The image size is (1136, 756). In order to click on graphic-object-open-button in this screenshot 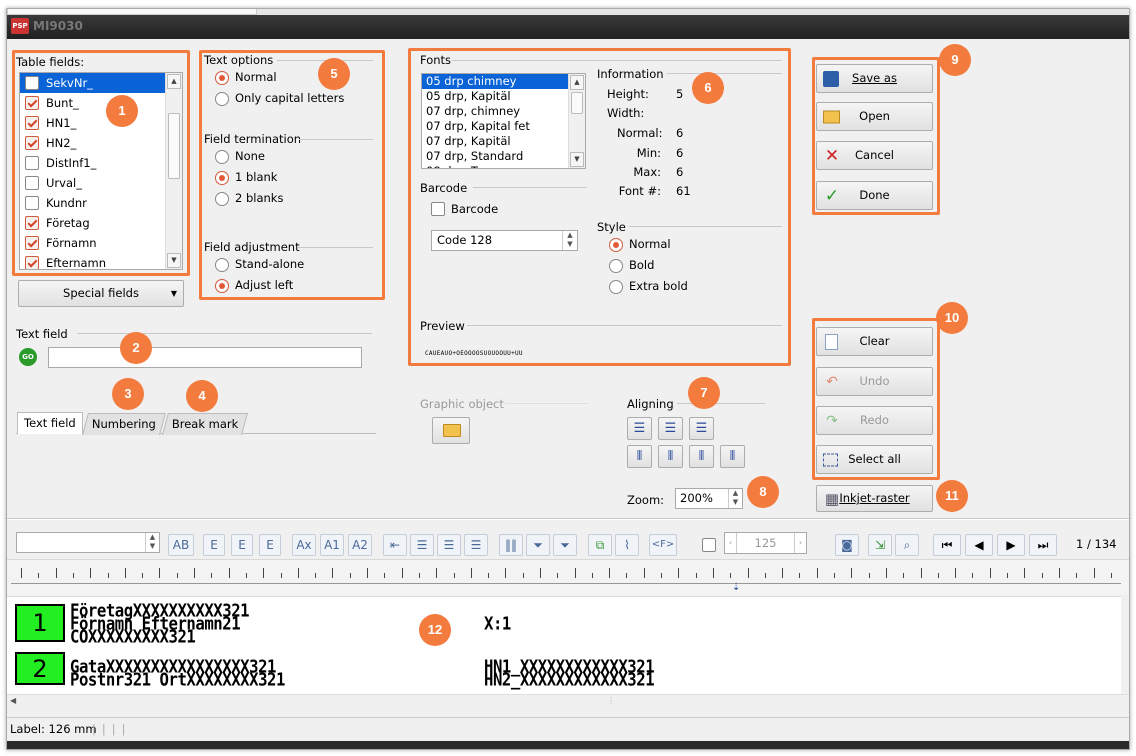, I will do `click(451, 430)`.